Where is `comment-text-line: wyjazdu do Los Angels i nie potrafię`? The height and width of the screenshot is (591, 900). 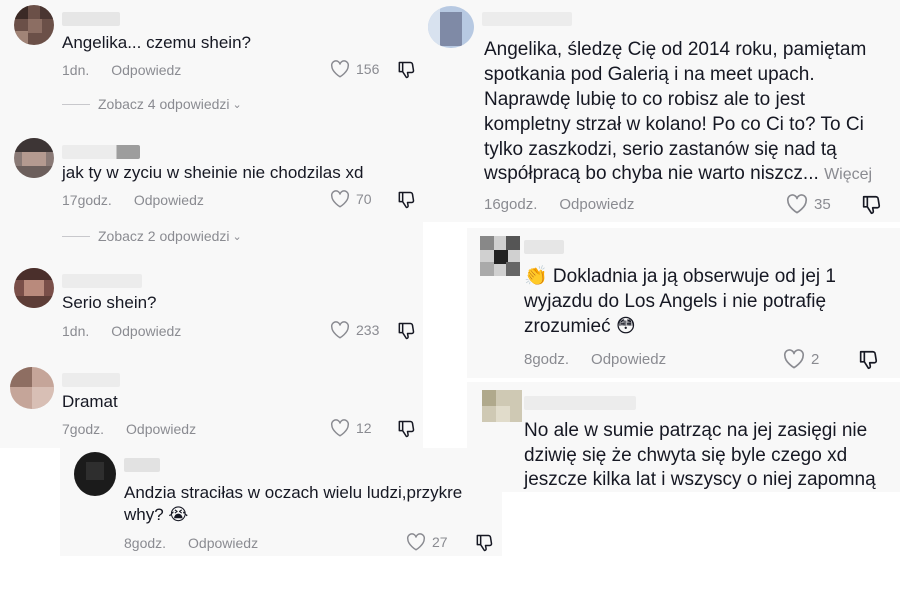 comment-text-line: wyjazdu do Los Angels i nie potrafię is located at coordinates (675, 301).